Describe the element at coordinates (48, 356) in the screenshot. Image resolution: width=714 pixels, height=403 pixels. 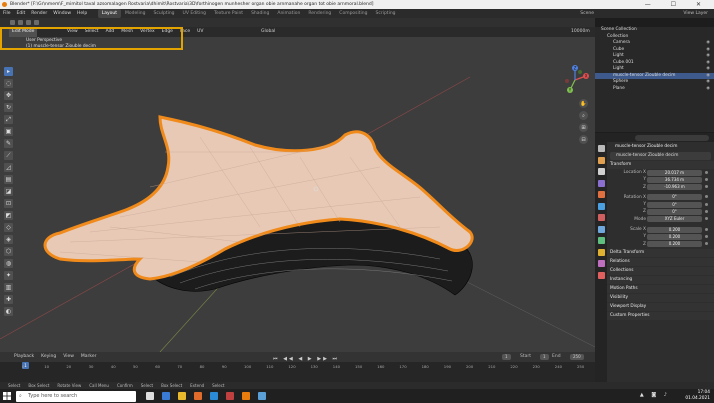
I see `timeline-menu-keying: Keying` at that location.